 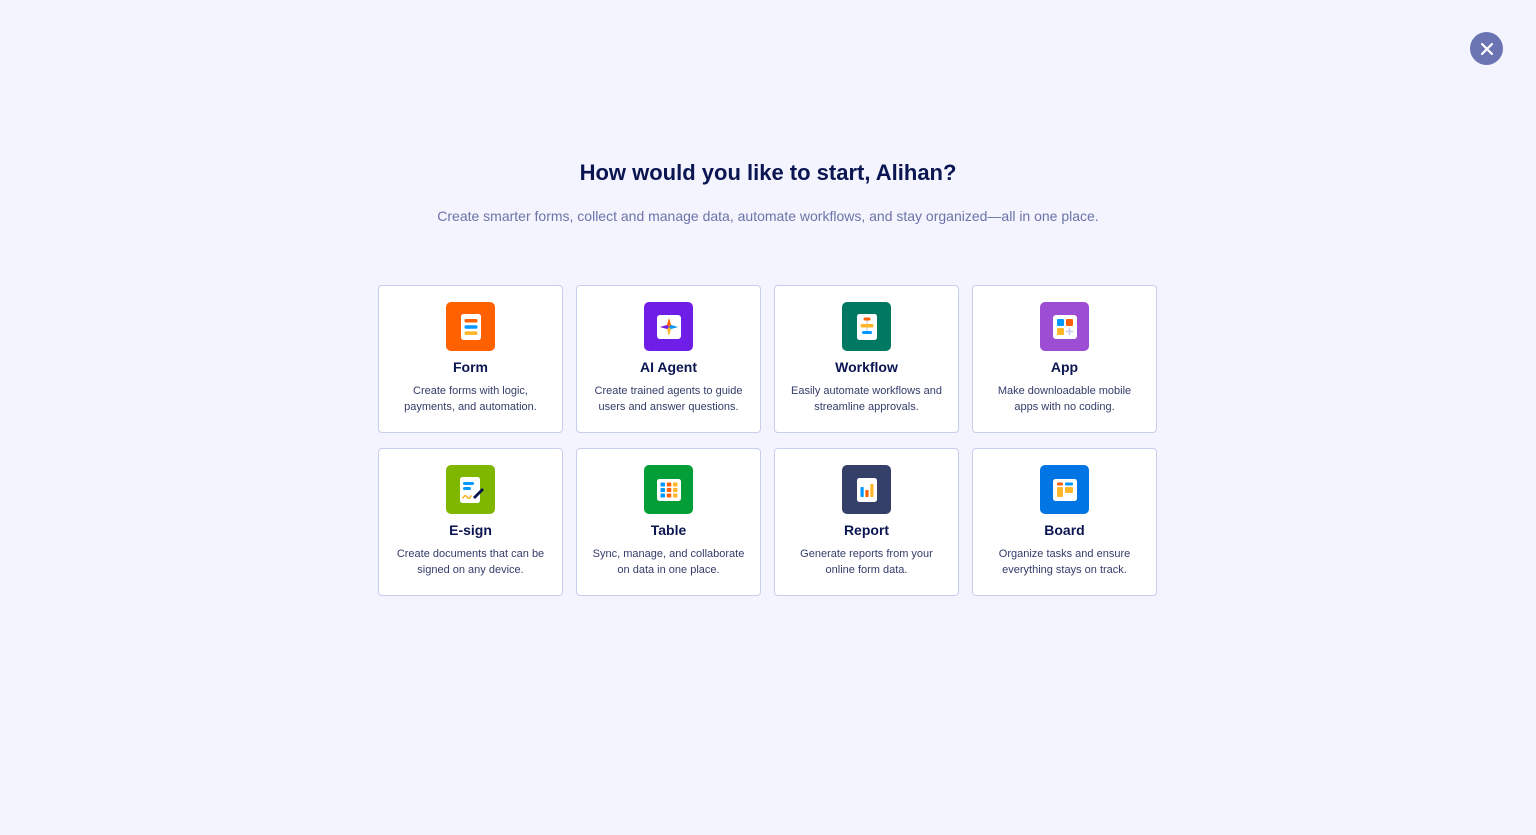 I want to click on workflow-icon, so click(x=866, y=326).